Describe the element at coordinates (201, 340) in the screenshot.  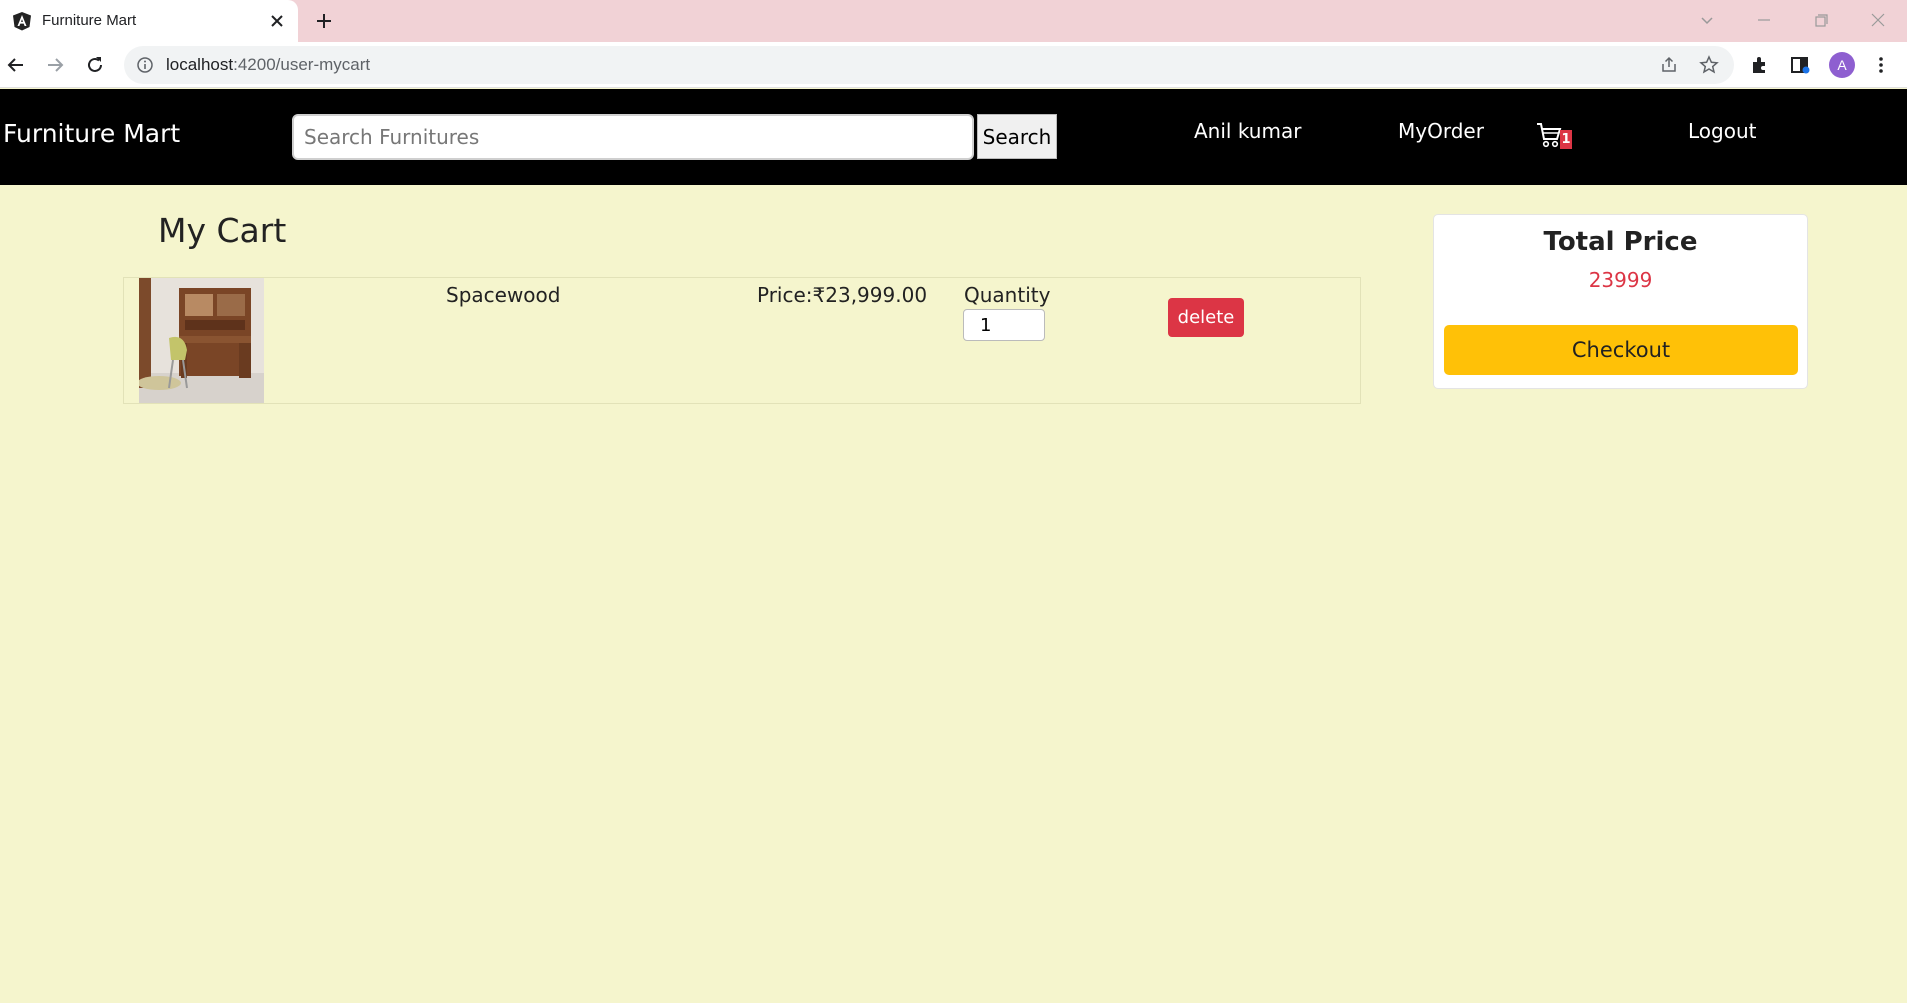
I see `product-image` at that location.